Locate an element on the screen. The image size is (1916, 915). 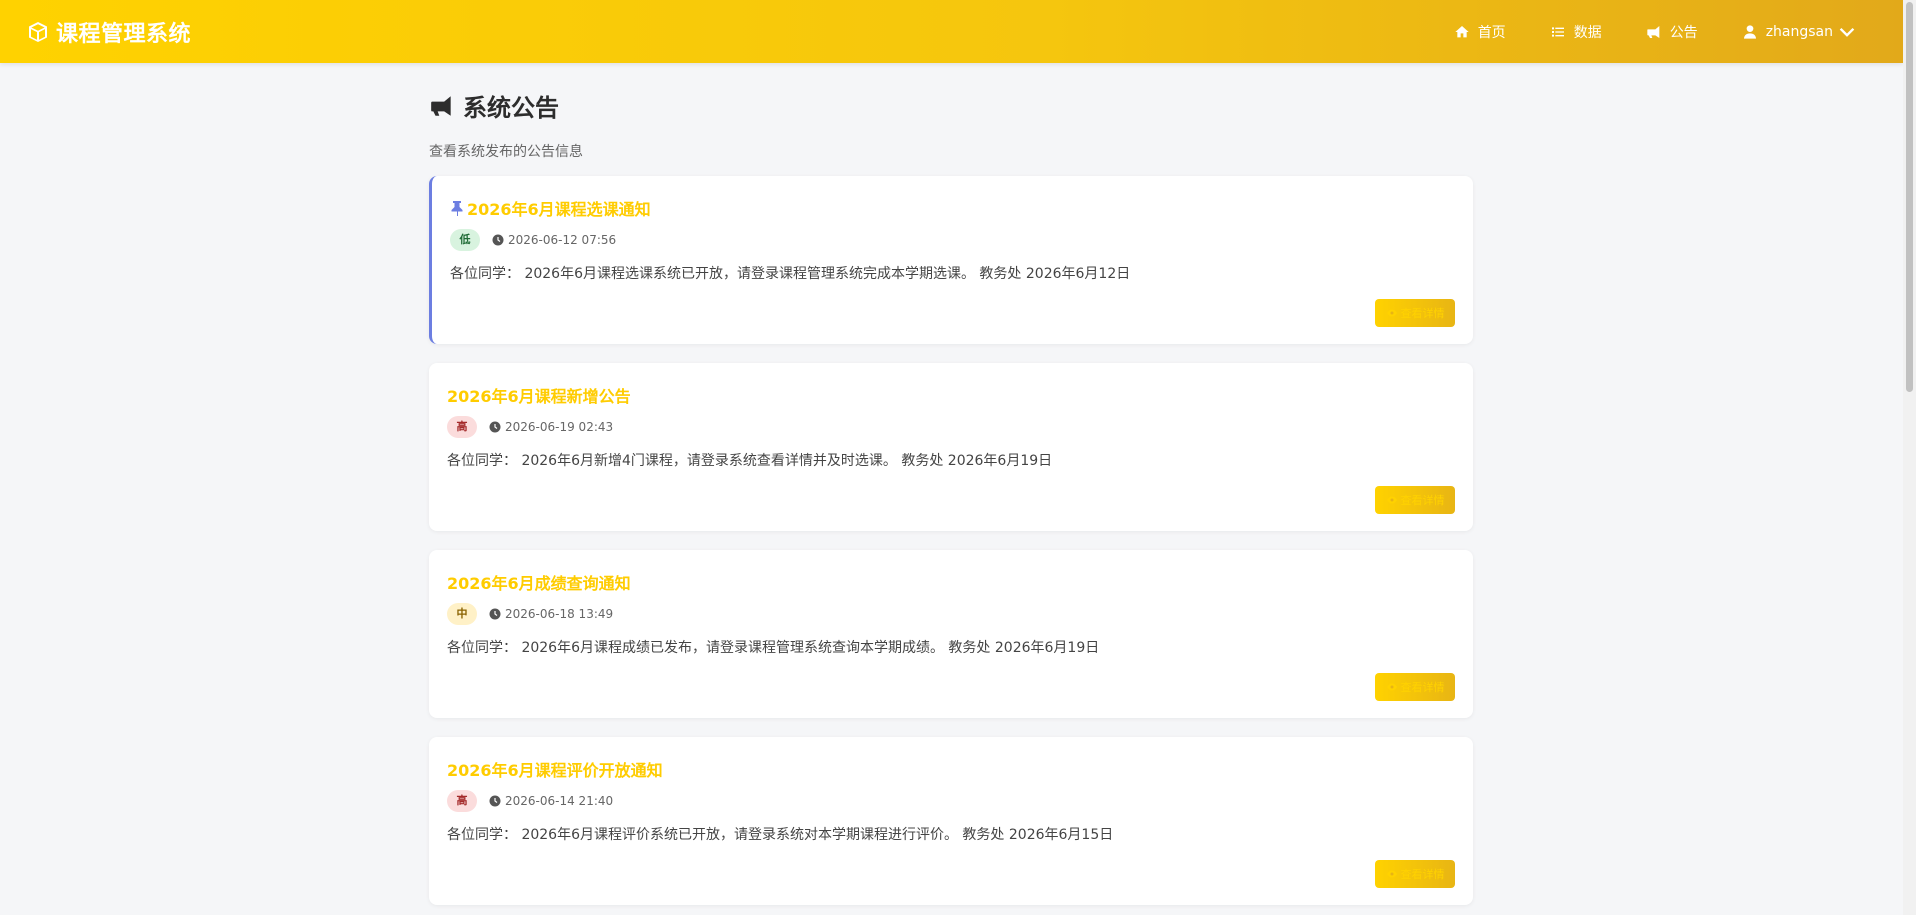
announcement-title: 2026年6月成绩查询通知 is located at coordinates (539, 582).